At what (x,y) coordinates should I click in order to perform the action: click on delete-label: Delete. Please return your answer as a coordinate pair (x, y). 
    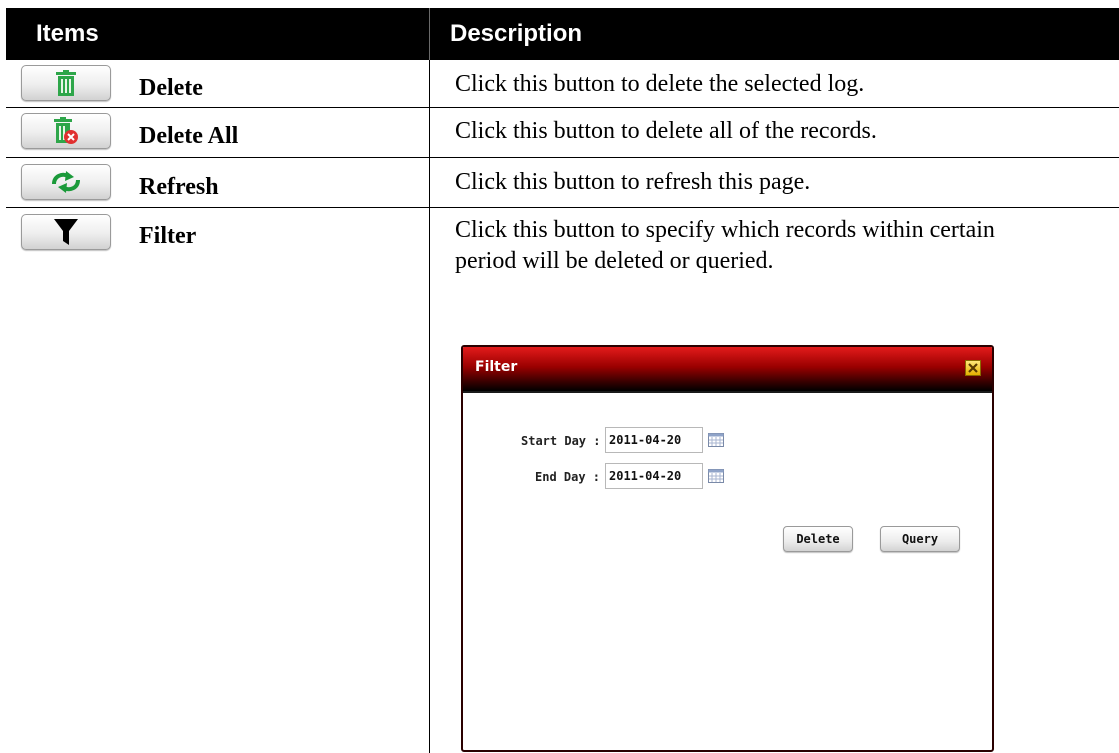
    Looking at the image, I should click on (171, 88).